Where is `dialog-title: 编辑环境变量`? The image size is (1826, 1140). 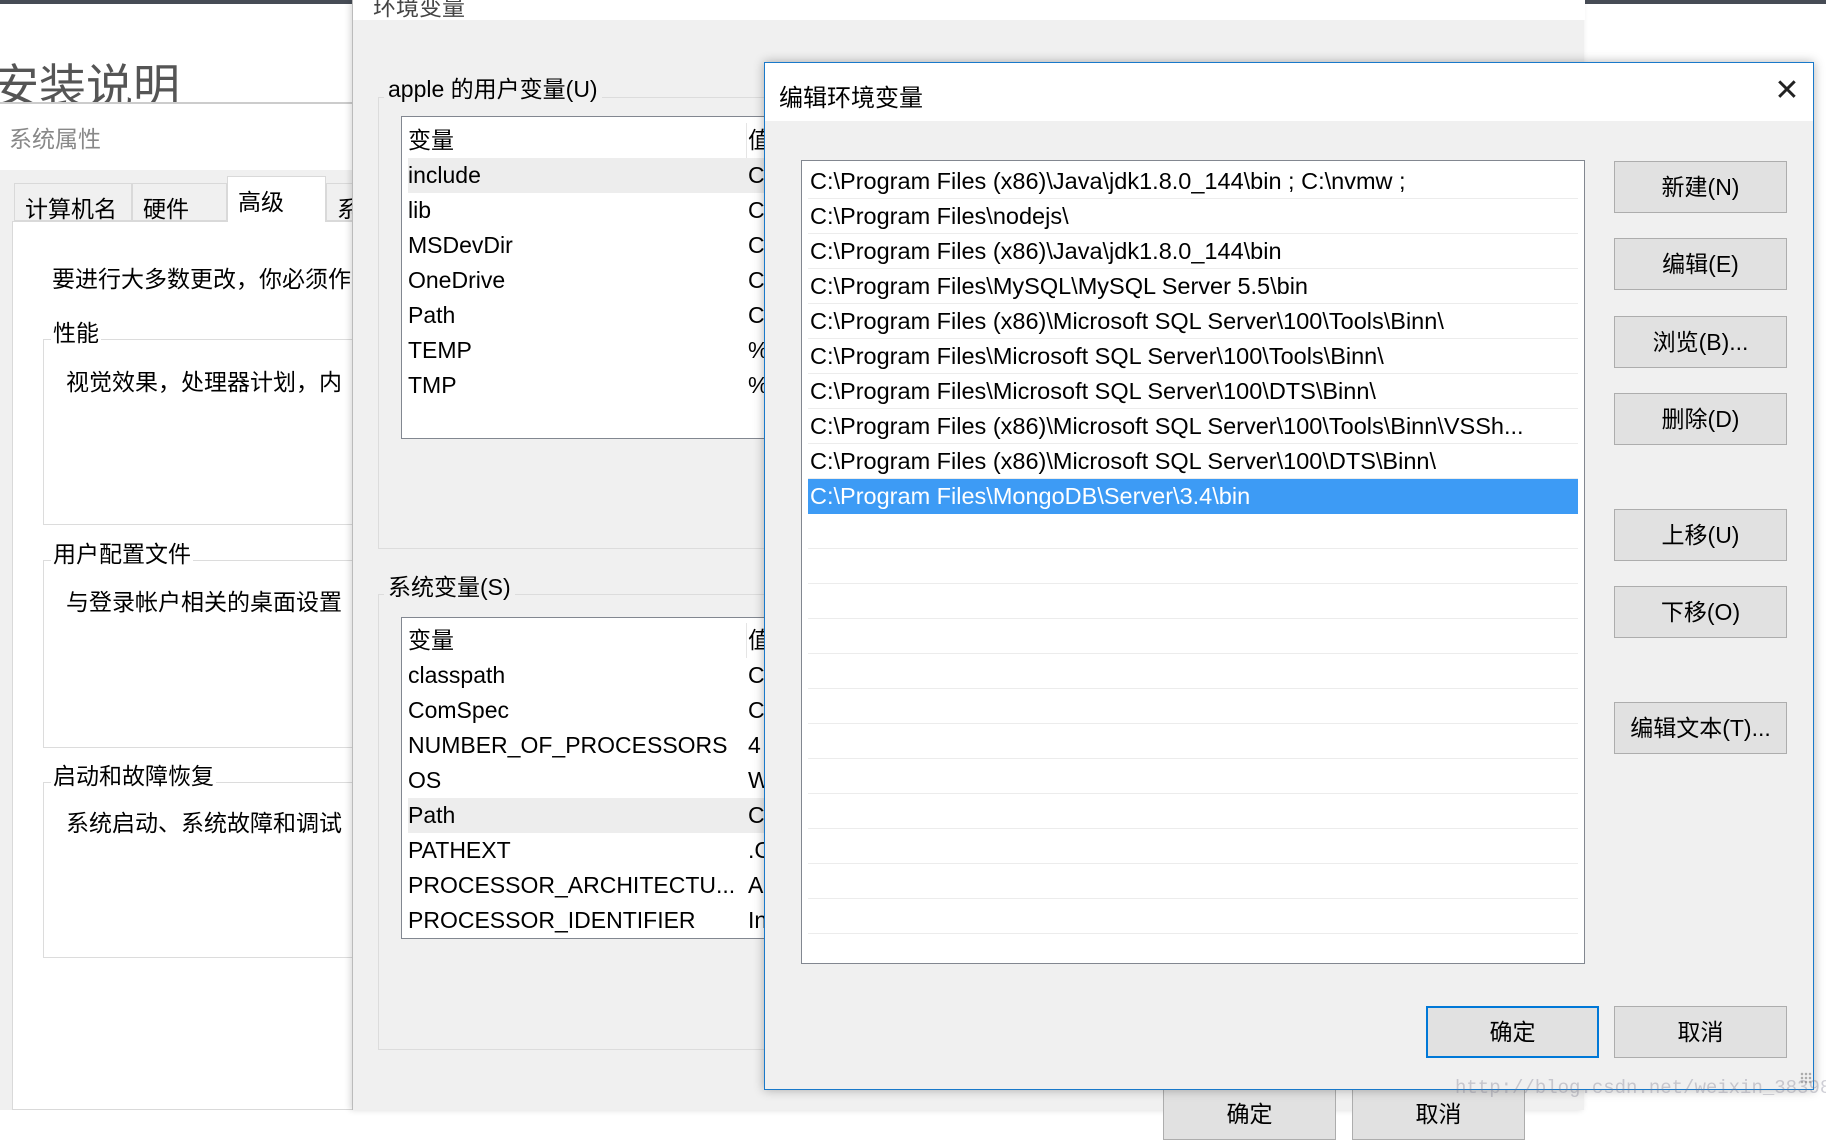 dialog-title: 编辑环境变量 is located at coordinates (851, 98).